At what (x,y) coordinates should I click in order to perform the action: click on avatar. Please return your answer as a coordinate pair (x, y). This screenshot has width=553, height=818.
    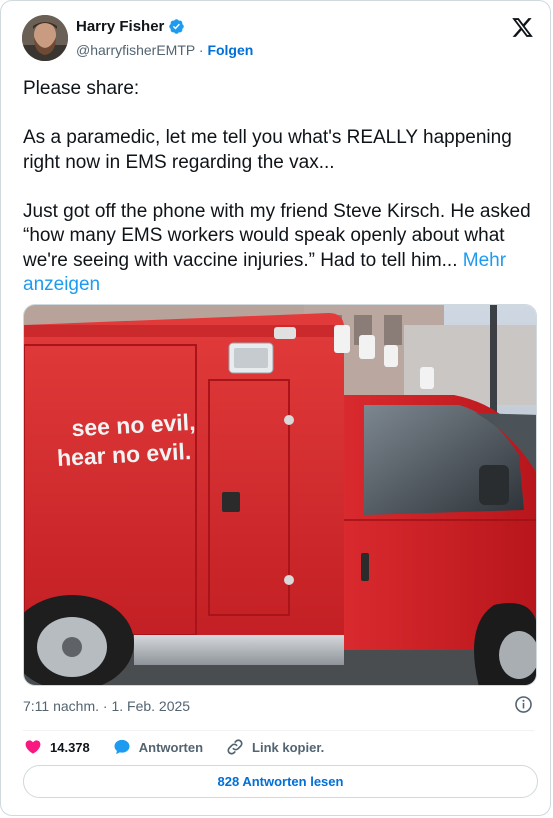
    Looking at the image, I should click on (45, 38).